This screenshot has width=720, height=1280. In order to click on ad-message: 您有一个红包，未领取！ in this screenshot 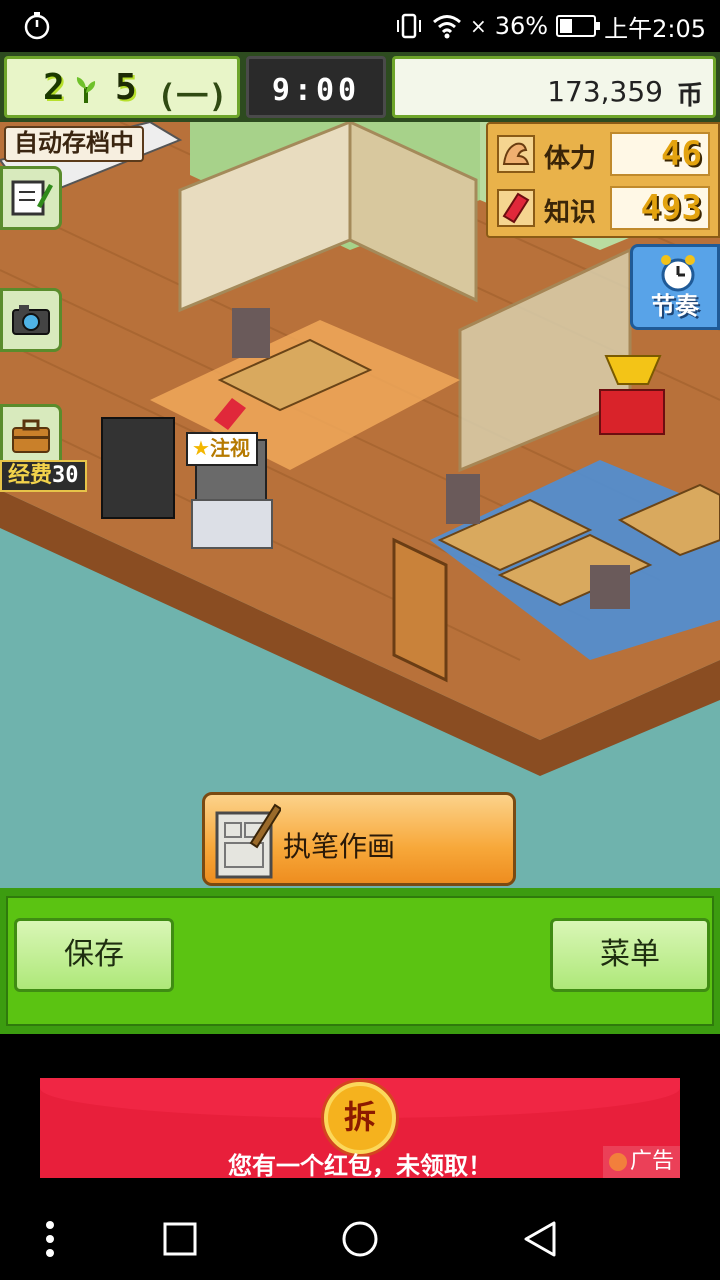, I will do `click(360, 1165)`.